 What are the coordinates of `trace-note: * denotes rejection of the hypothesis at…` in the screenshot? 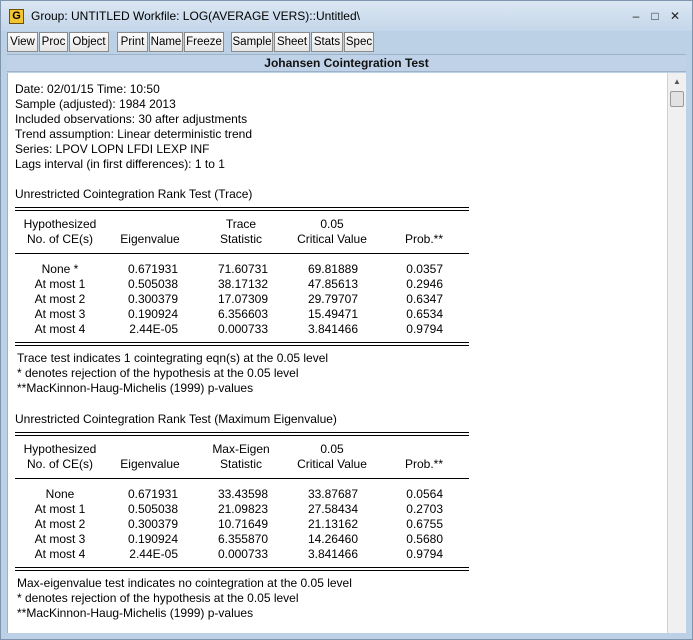 It's located at (158, 373).